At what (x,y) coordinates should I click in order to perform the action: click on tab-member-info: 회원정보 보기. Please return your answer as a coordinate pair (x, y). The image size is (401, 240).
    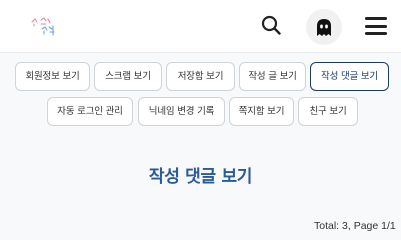
    Looking at the image, I should click on (52, 76).